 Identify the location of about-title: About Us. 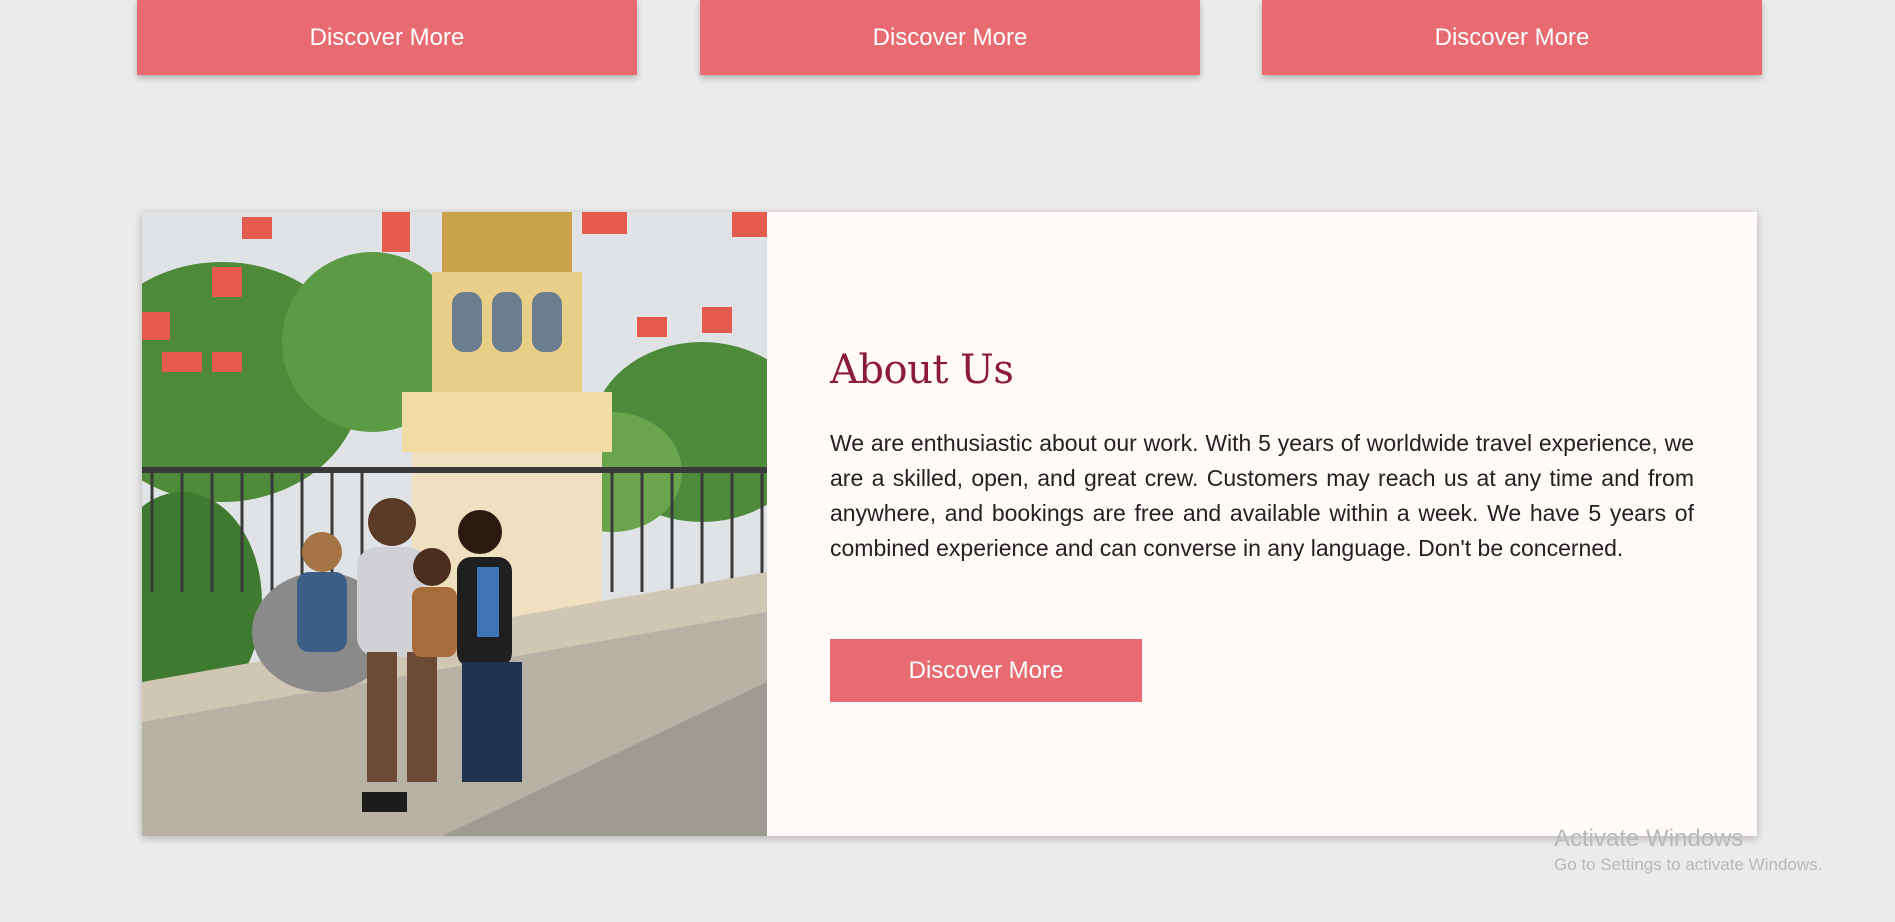
(922, 370).